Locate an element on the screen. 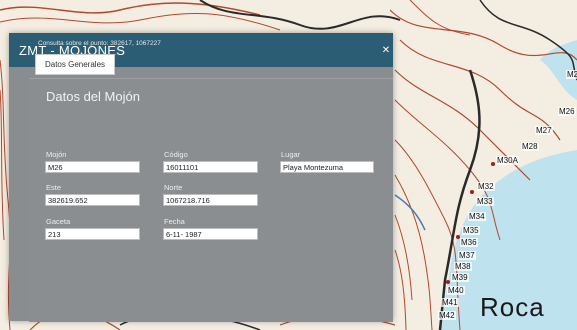  map-marker-label: M37 is located at coordinates (467, 255).